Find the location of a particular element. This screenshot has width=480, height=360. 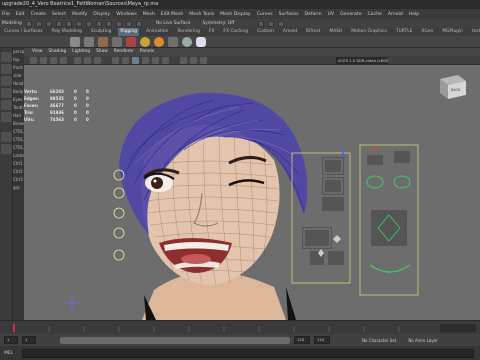

move-tool-icon is located at coordinates (6, 93).